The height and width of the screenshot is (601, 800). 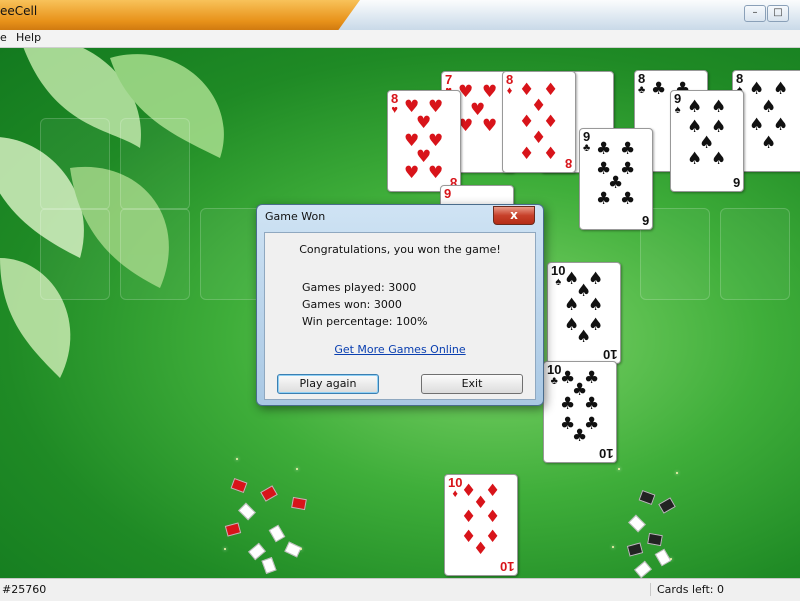 What do you see at coordinates (359, 287) in the screenshot?
I see `games-played: Games played: 3000` at bounding box center [359, 287].